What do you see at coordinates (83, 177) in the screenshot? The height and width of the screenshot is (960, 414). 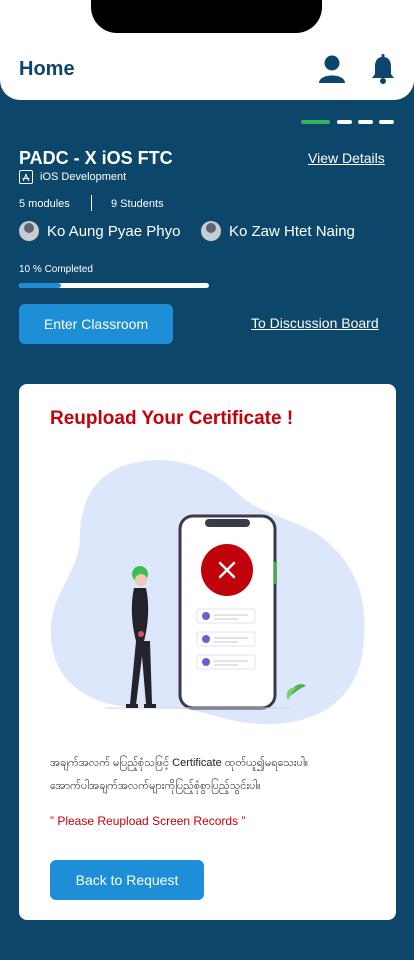 I see `course-category: iOS Development` at bounding box center [83, 177].